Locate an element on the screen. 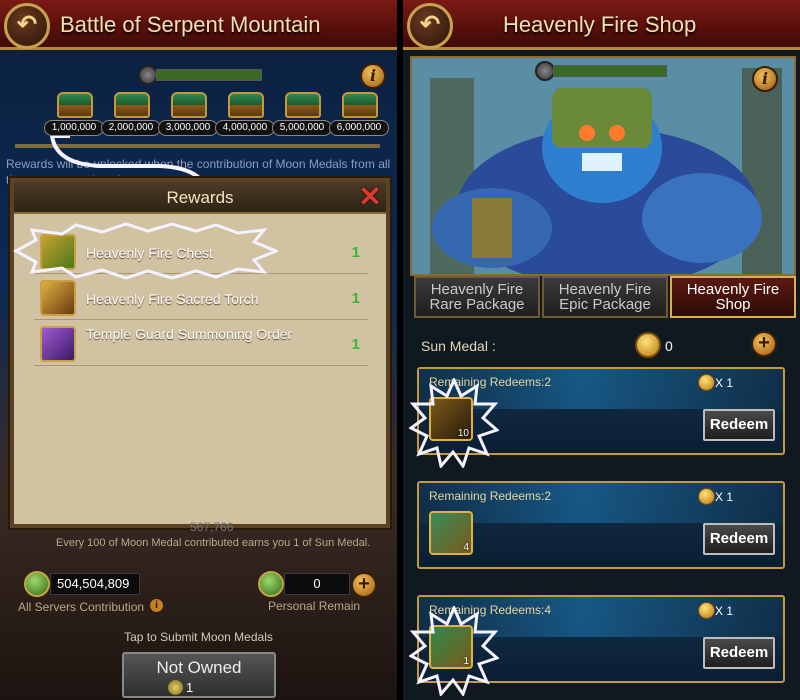 Image resolution: width=800 pixels, height=700 pixels. contribution-progress is located at coordinates (200, 75).